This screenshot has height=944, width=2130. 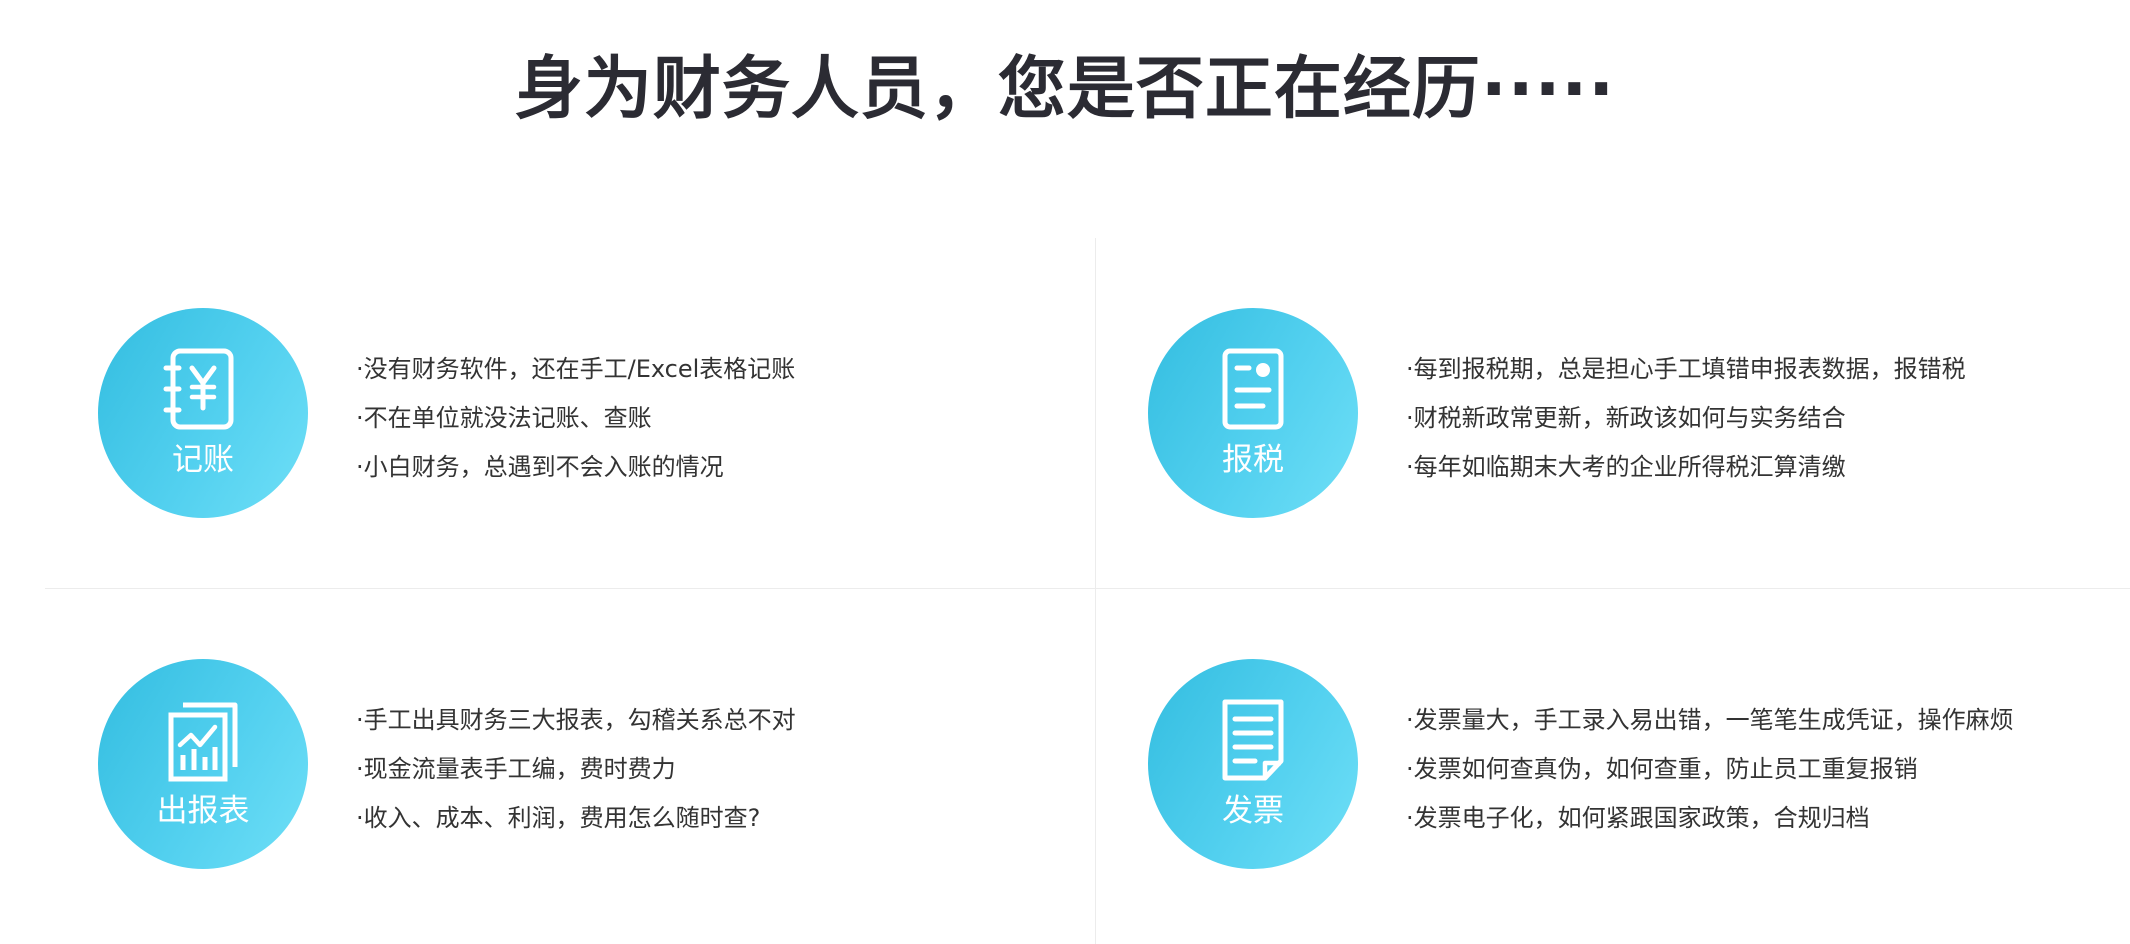 What do you see at coordinates (1087, 588) in the screenshot?
I see `horizontal-divider` at bounding box center [1087, 588].